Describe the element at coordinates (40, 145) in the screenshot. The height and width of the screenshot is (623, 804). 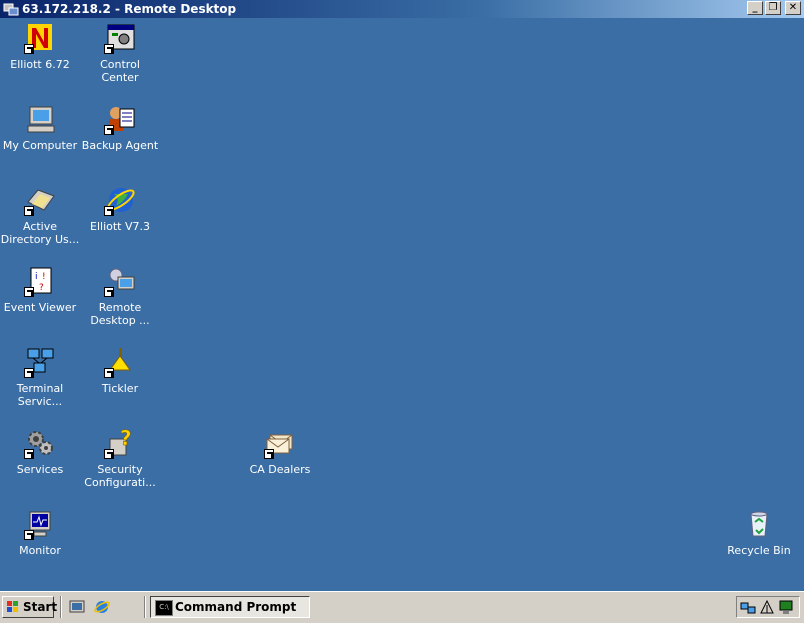
I see `icon-label: My Computer` at that location.